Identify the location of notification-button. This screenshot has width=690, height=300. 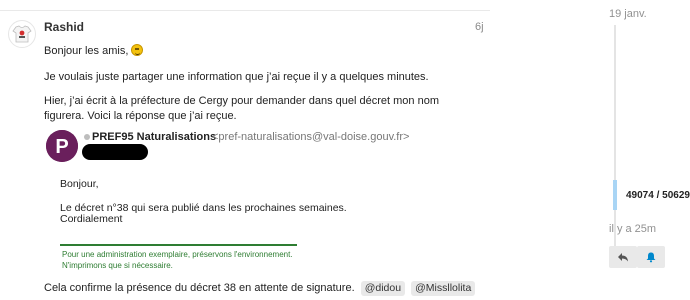
(651, 257).